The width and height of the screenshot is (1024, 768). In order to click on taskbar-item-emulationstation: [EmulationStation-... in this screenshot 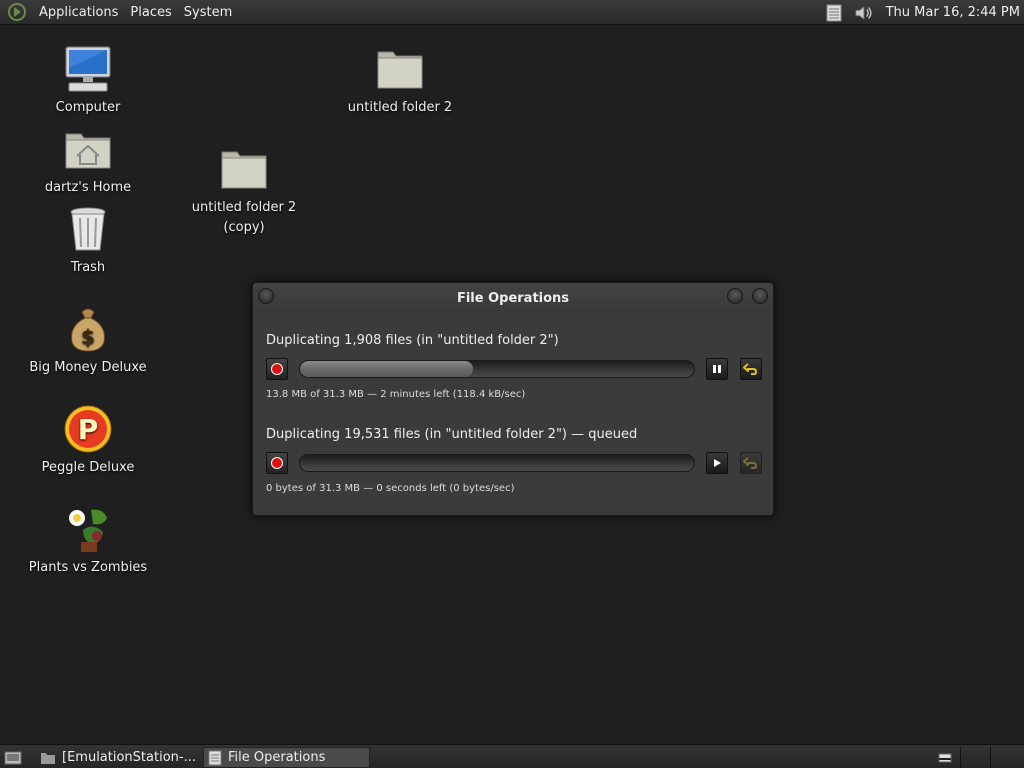, I will do `click(117, 757)`.